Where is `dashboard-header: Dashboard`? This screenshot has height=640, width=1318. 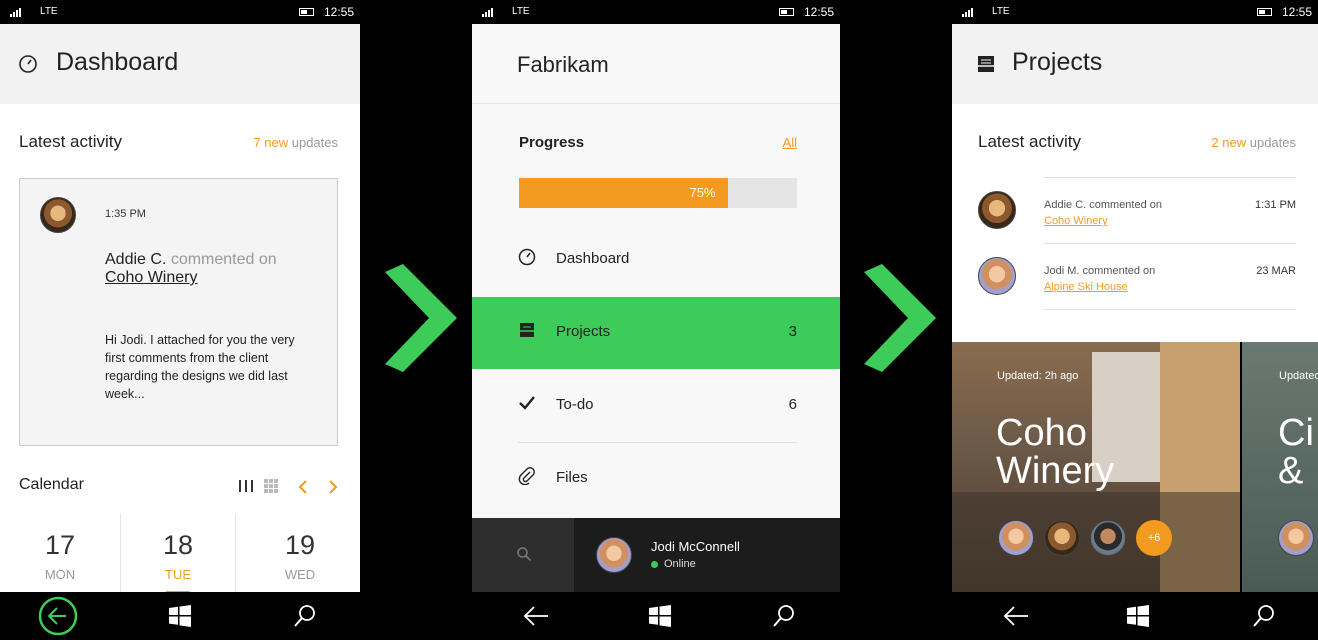
dashboard-header: Dashboard is located at coordinates (180, 64).